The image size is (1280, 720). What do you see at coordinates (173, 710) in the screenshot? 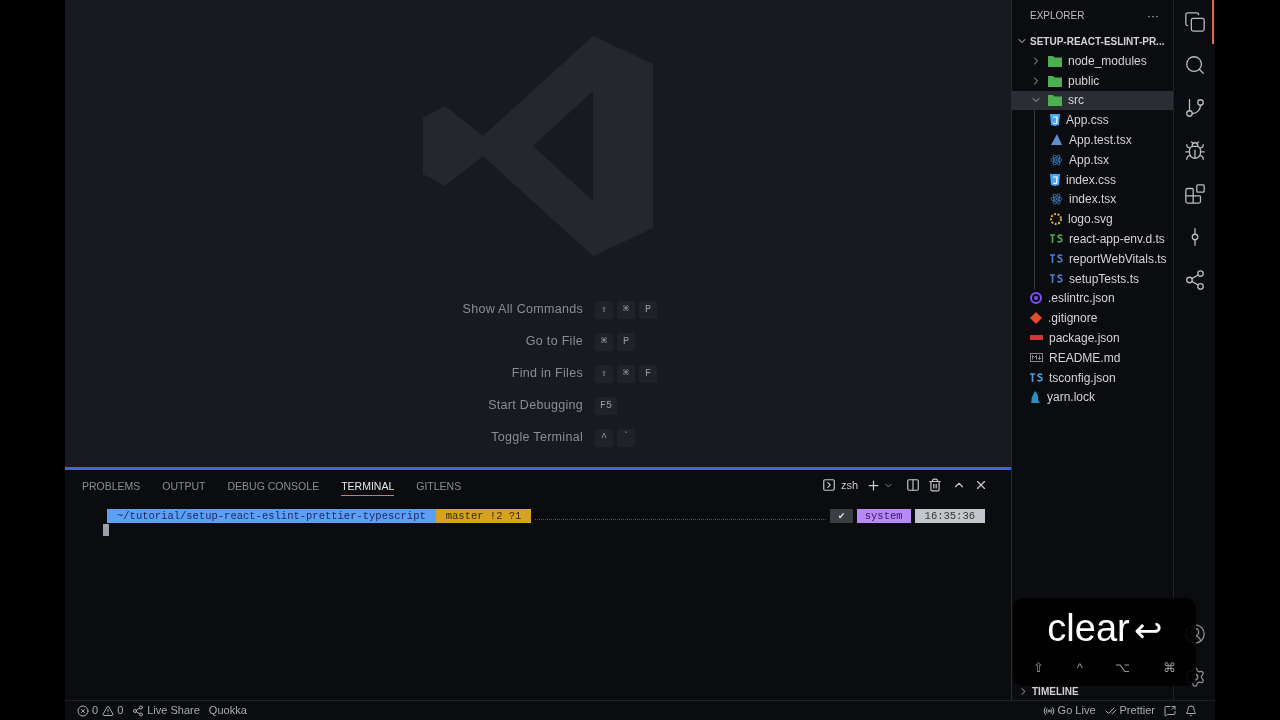
I see `status-item: Live Share` at bounding box center [173, 710].